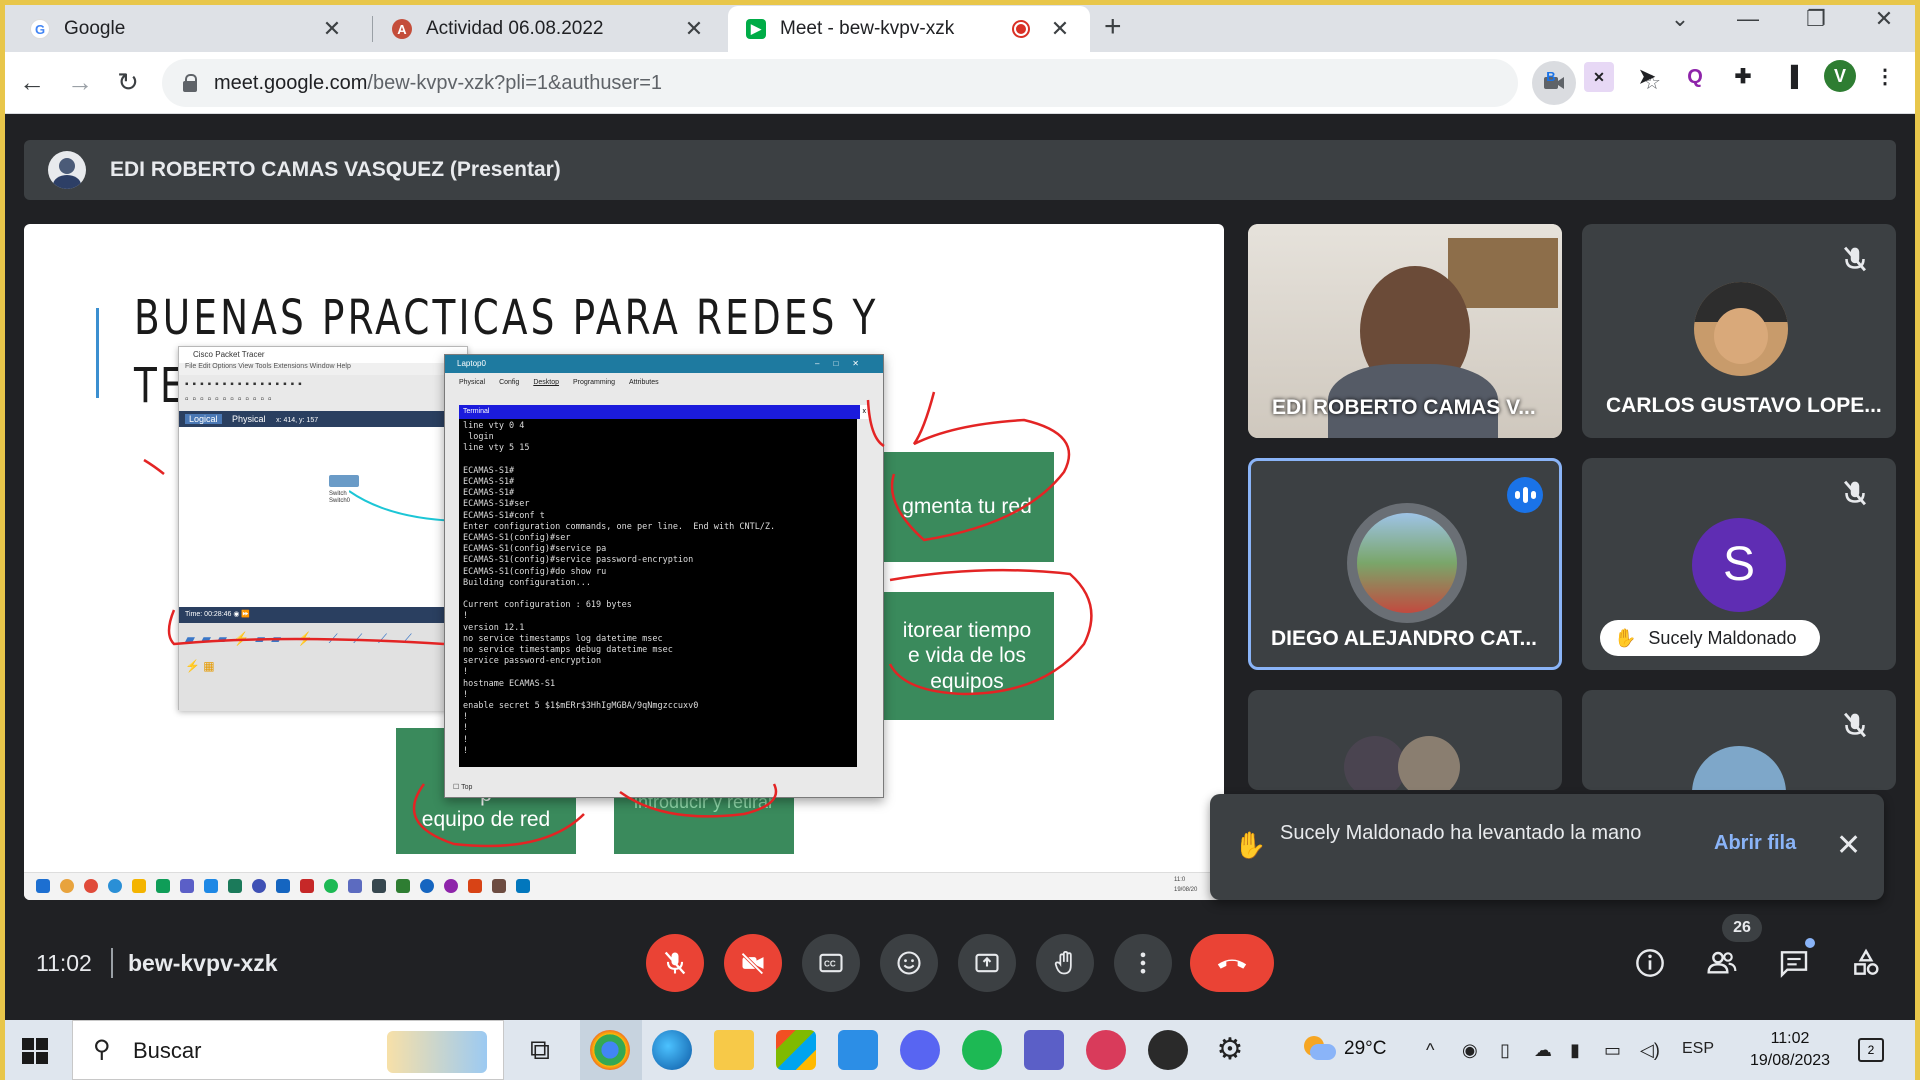 The width and height of the screenshot is (1920, 1080). Describe the element at coordinates (1543, 1050) in the screenshot. I see `onedrive-icon: ☁` at that location.